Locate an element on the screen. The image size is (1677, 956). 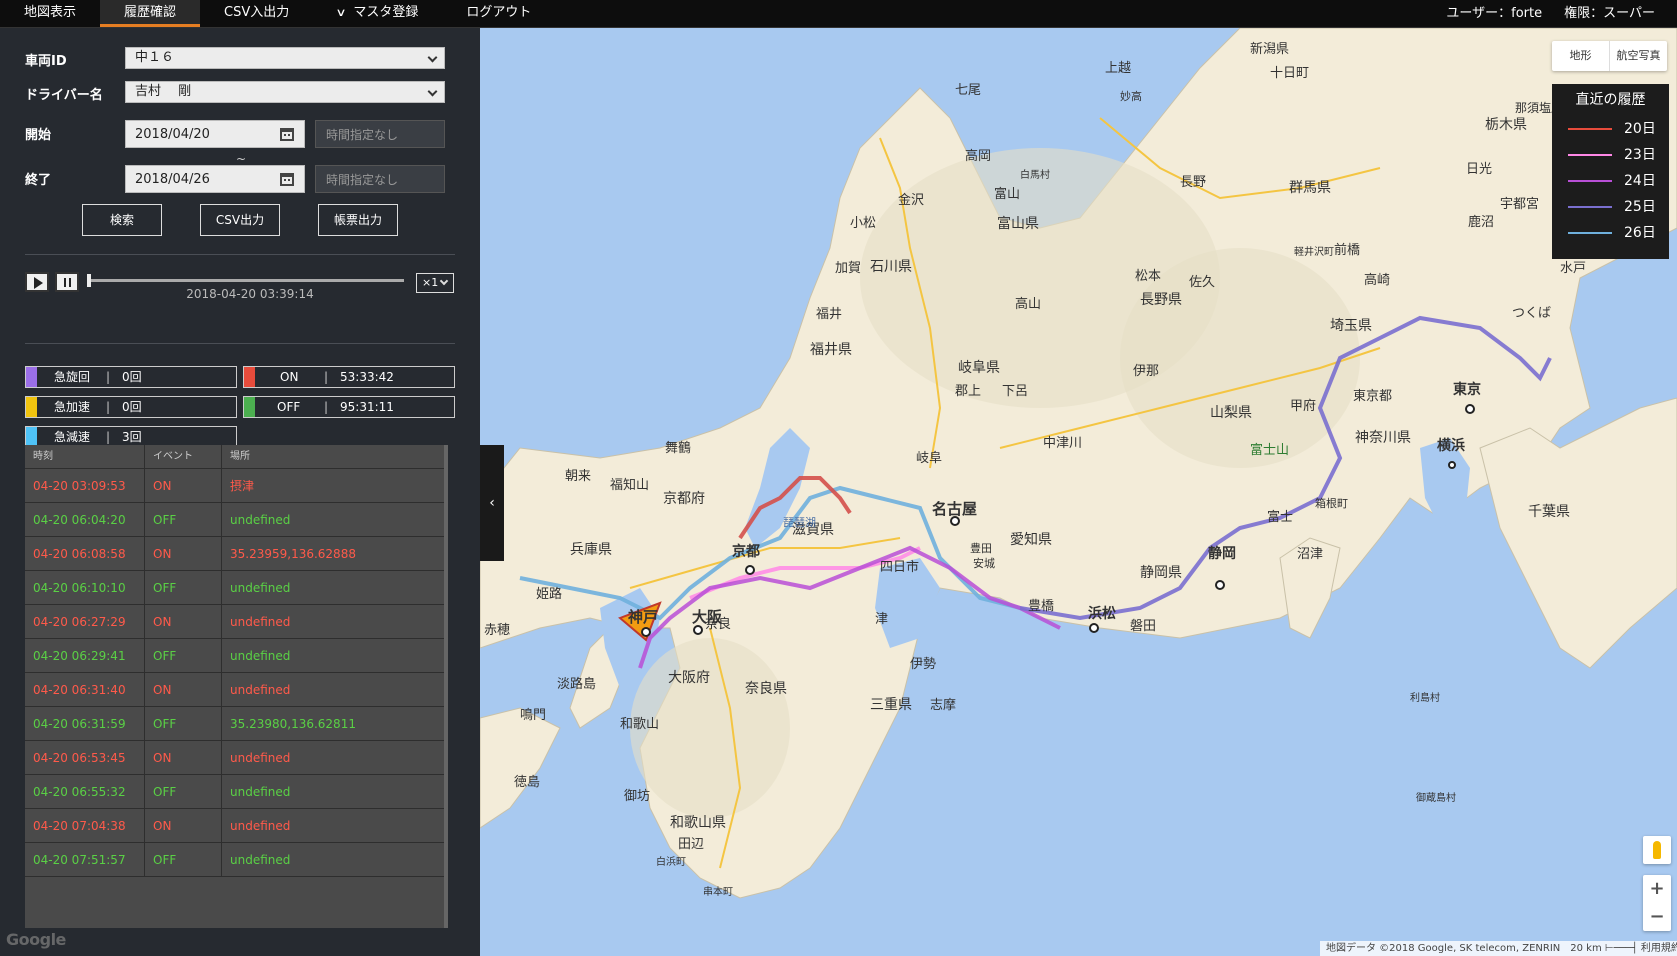
map-type-toggle: 地形 航空写真 is located at coordinates (1609, 56).